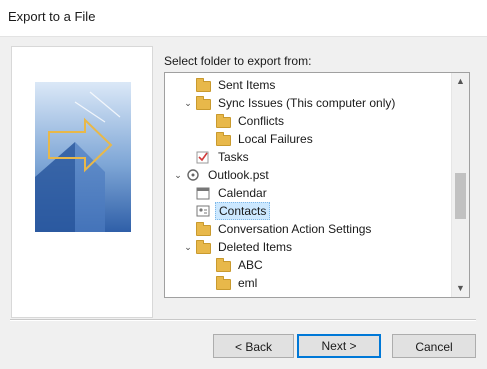  I want to click on tree-item-label: eml, so click(248, 283).